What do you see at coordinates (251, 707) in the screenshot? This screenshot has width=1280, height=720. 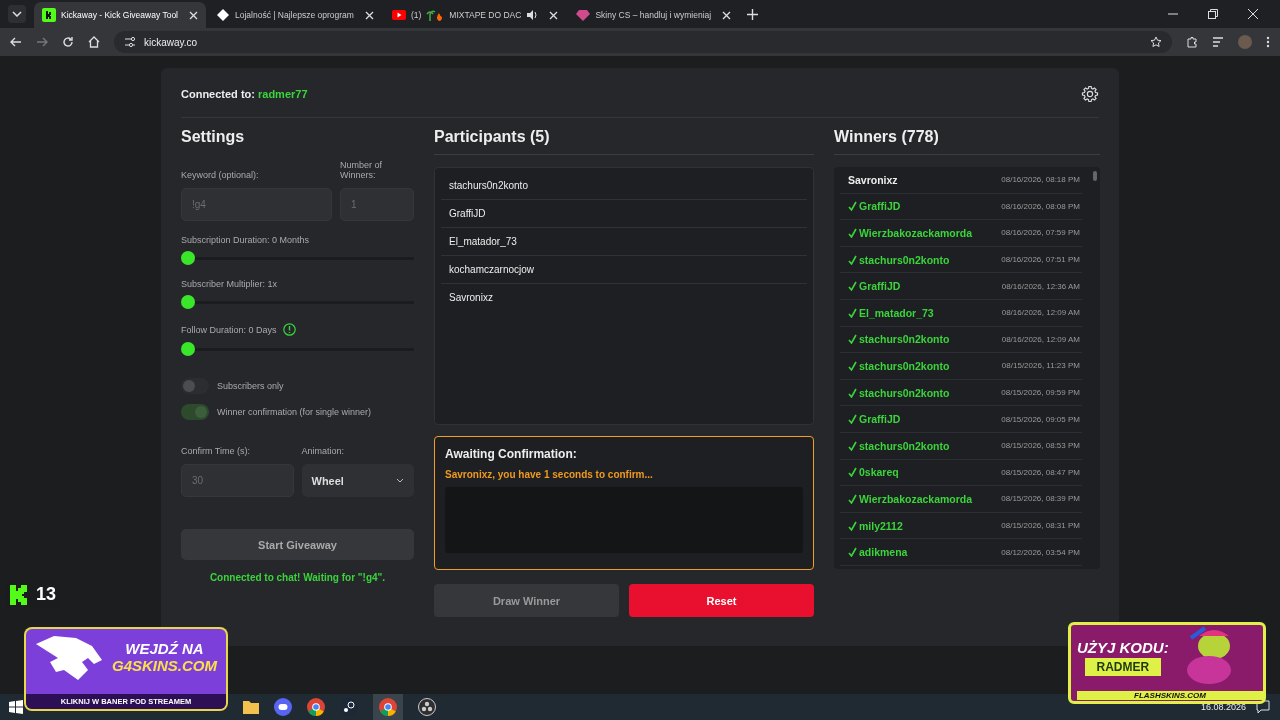 I see `folder-icon` at bounding box center [251, 707].